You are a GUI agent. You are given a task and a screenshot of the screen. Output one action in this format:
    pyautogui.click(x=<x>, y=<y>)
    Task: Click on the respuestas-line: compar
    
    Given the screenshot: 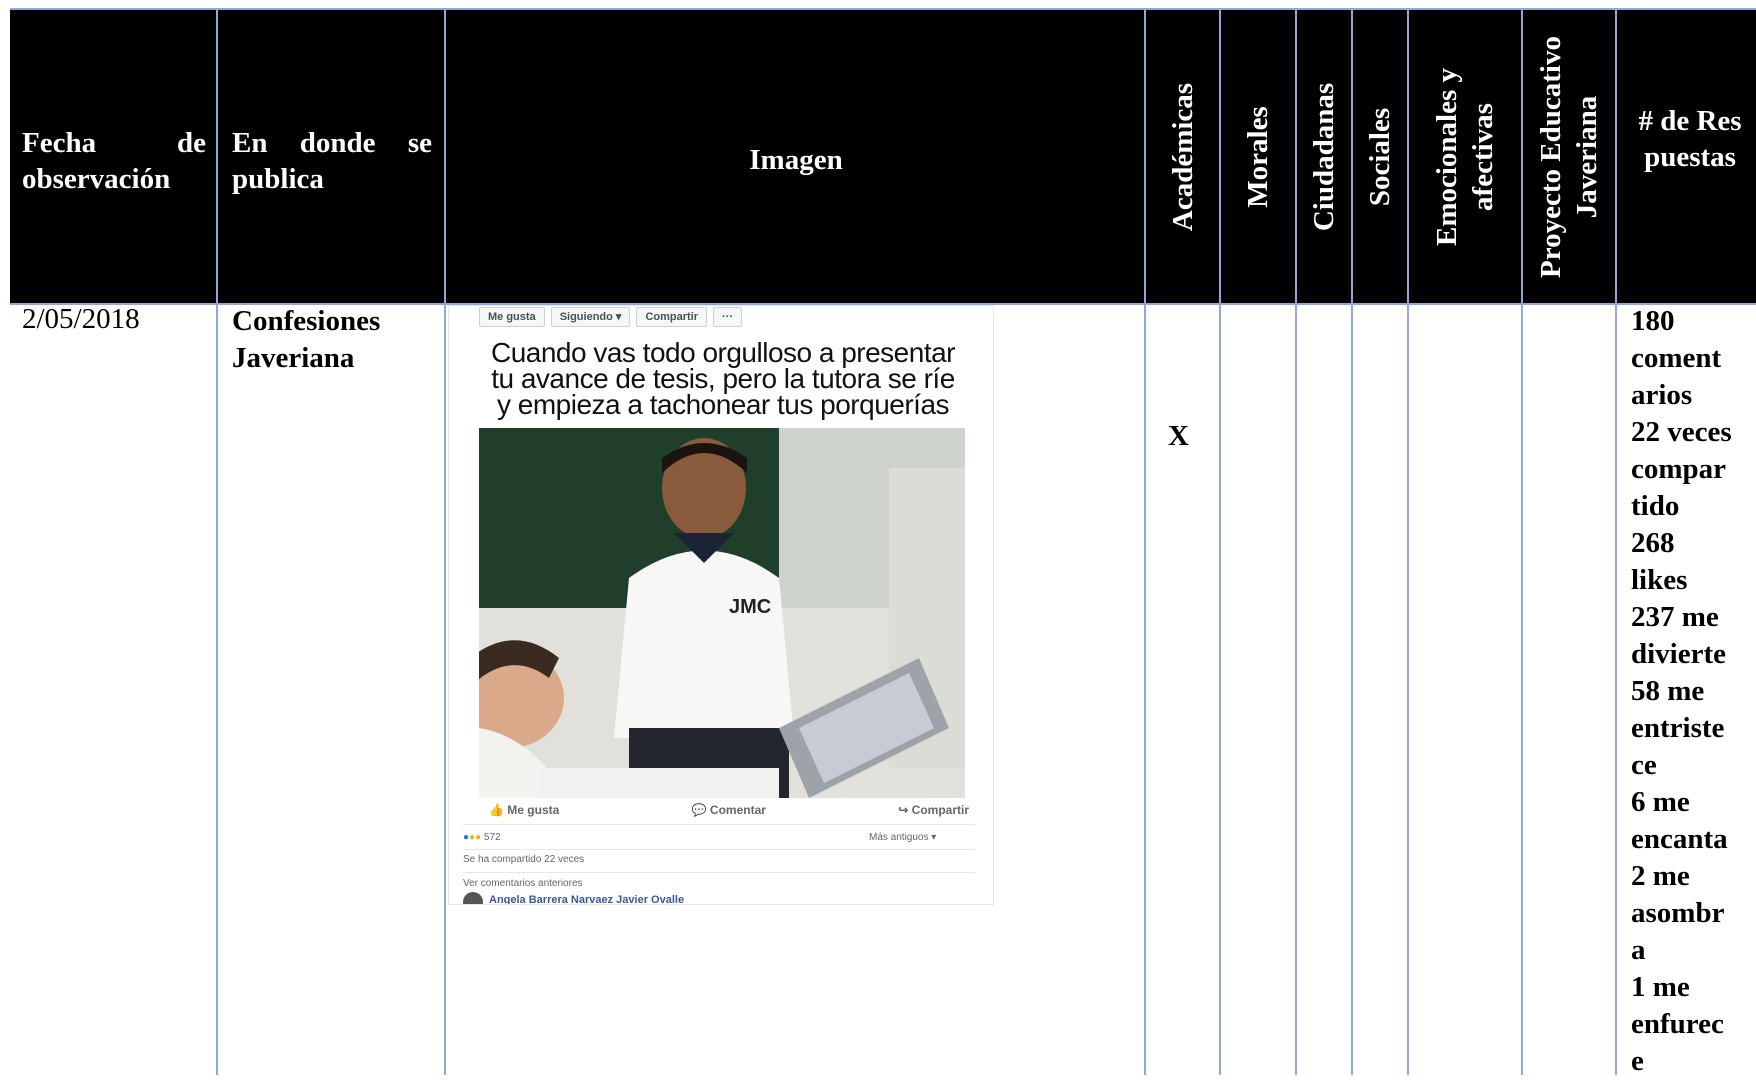 What is the action you would take?
    pyautogui.click(x=1679, y=469)
    